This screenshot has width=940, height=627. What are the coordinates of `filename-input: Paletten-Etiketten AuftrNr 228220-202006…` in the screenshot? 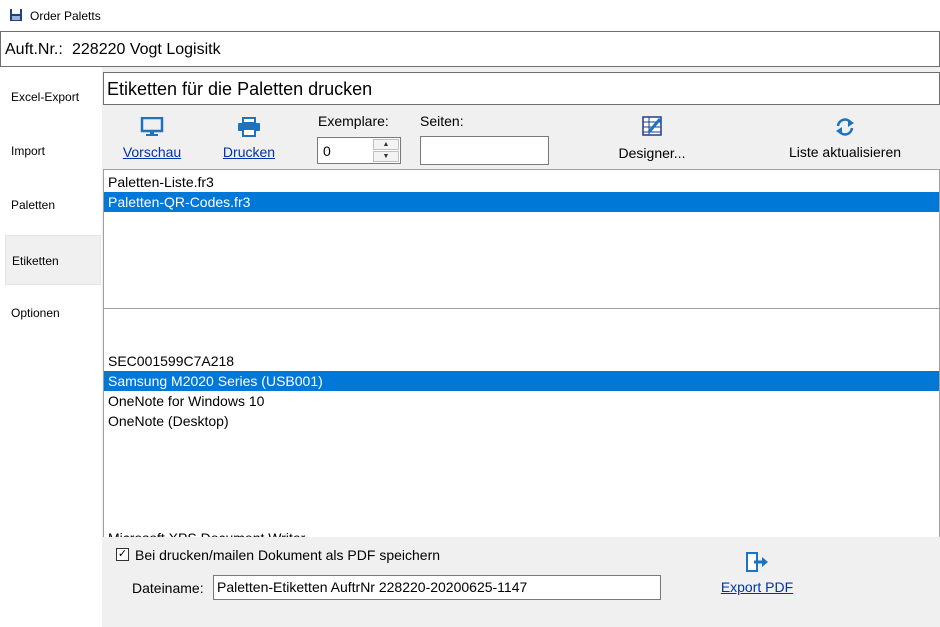 It's located at (437, 587).